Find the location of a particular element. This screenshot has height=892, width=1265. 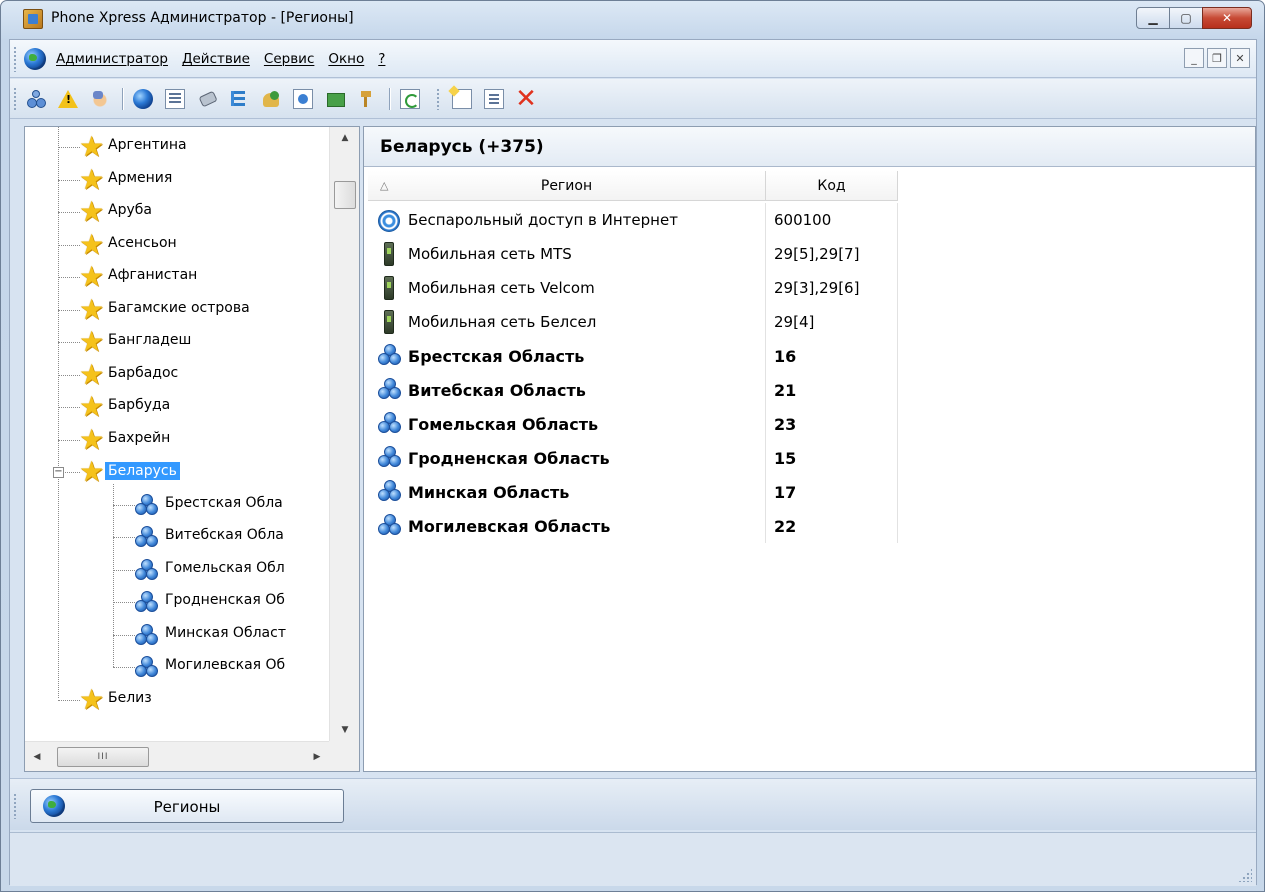

mobile-icon is located at coordinates (389, 254).